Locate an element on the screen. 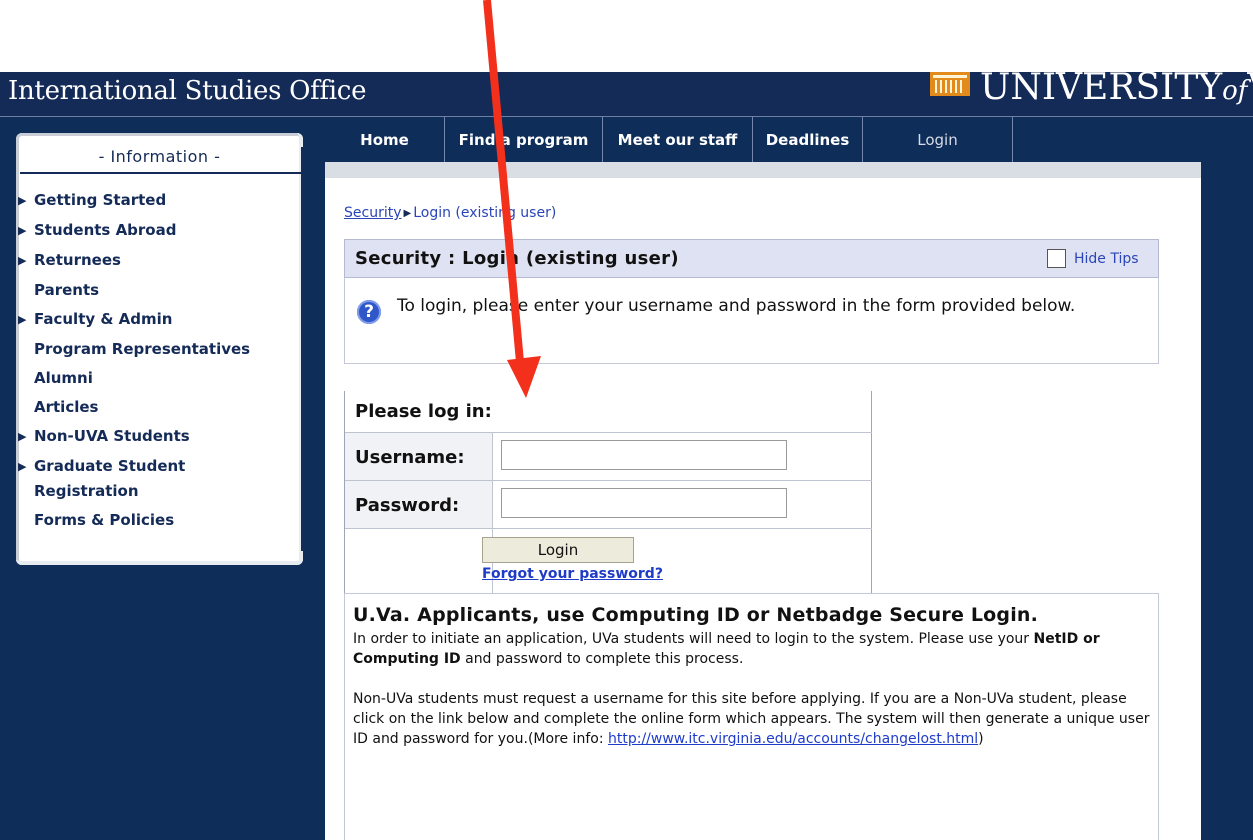 The height and width of the screenshot is (840, 1253). username-input is located at coordinates (644, 455).